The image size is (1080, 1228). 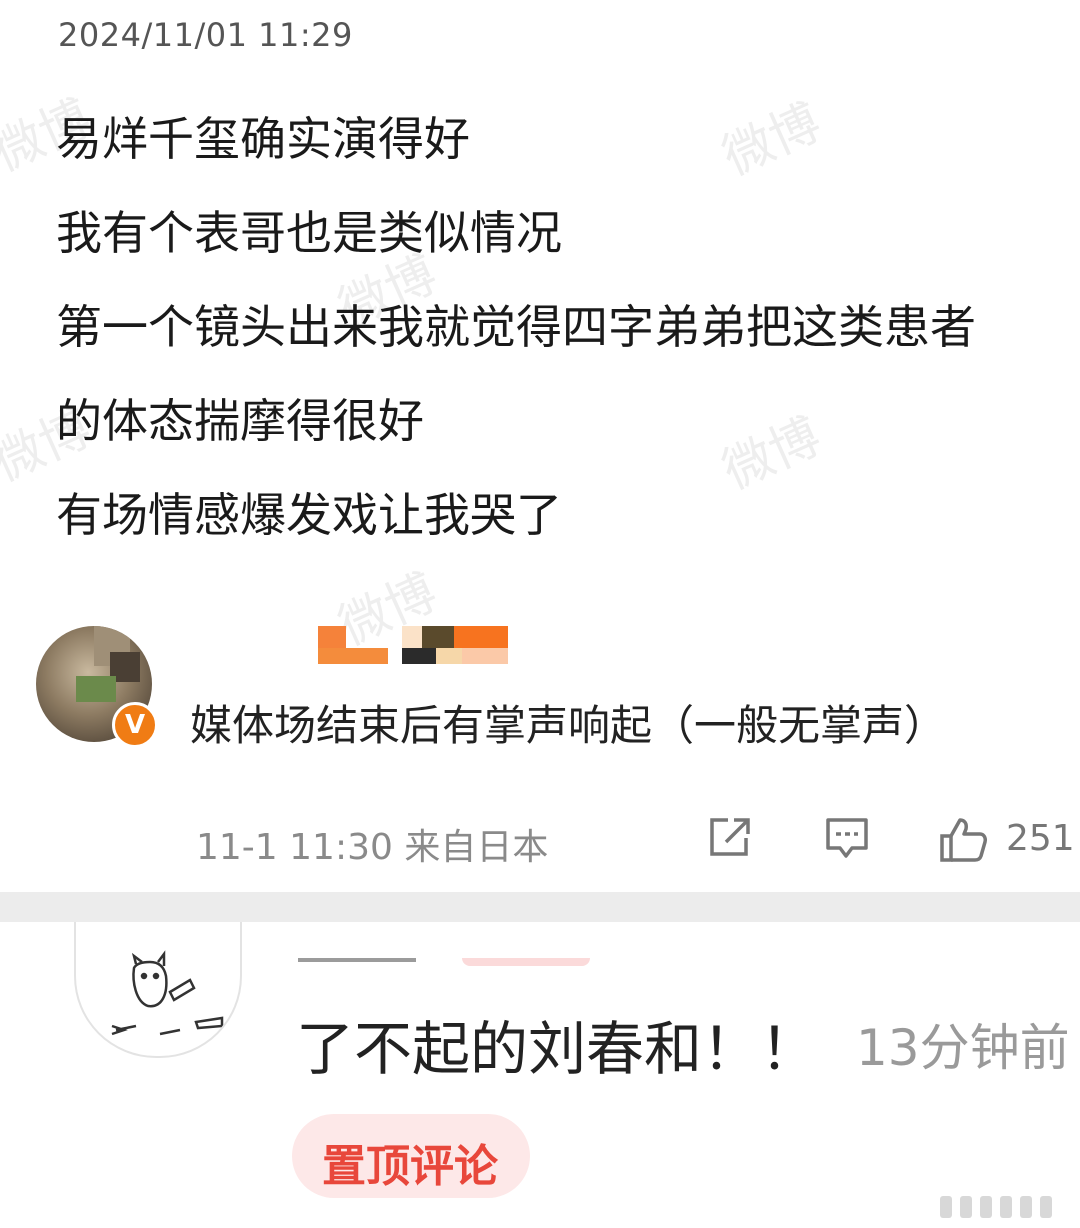 I want to click on post-line: 有场情感爆发戏让我哭了, so click(x=309, y=515).